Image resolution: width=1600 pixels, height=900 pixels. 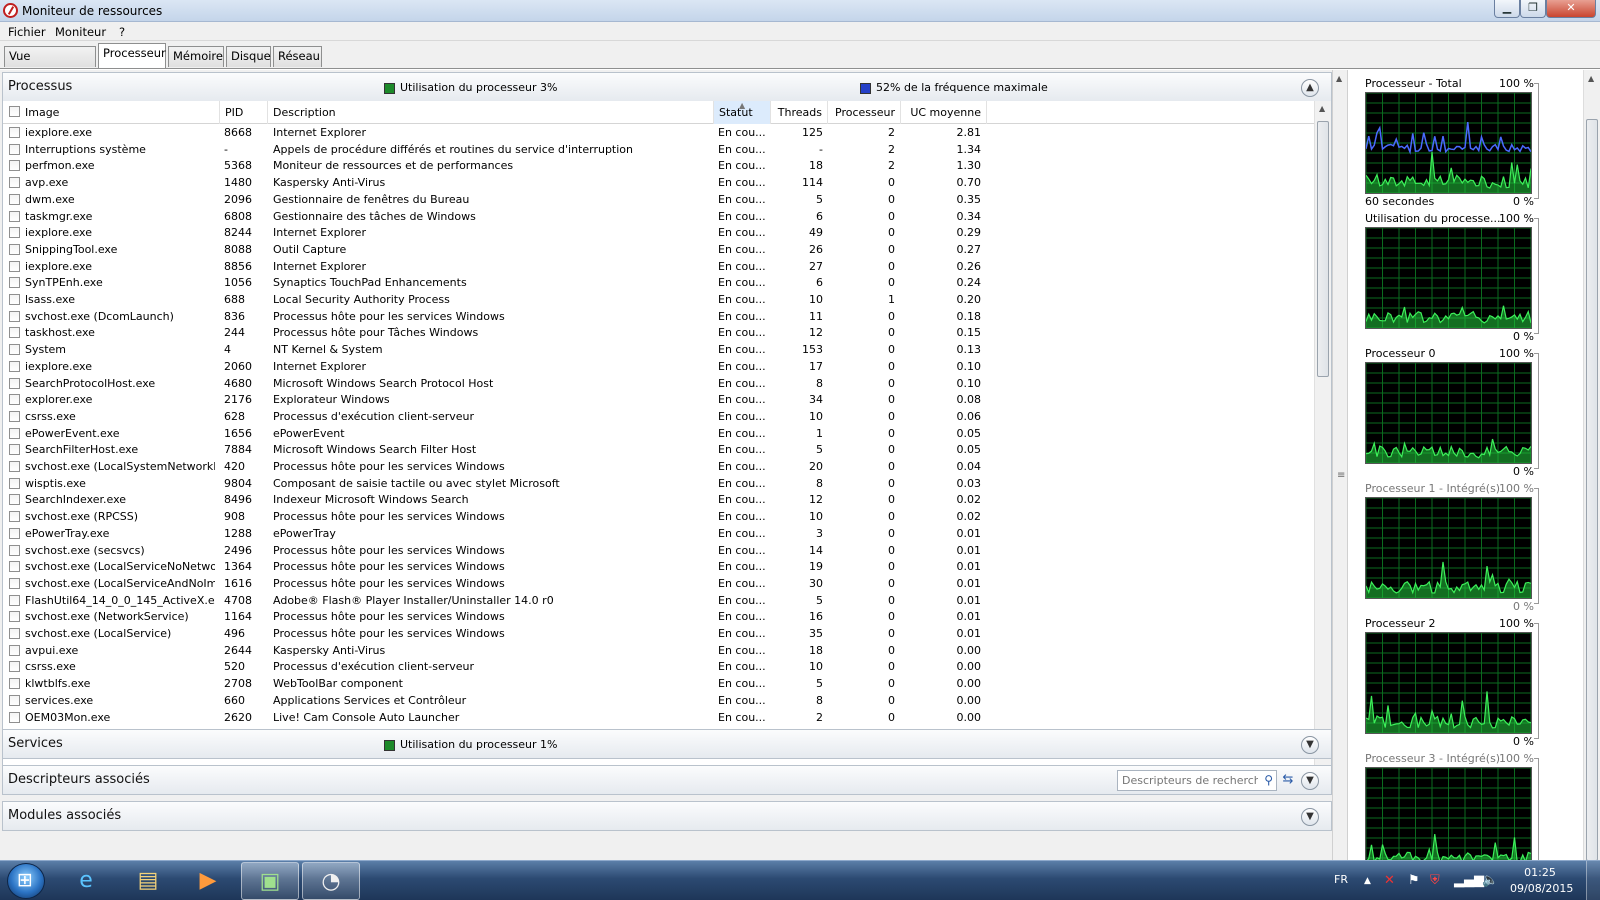 What do you see at coordinates (1541, 881) in the screenshot?
I see `clock: 01:25 09/08/2015` at bounding box center [1541, 881].